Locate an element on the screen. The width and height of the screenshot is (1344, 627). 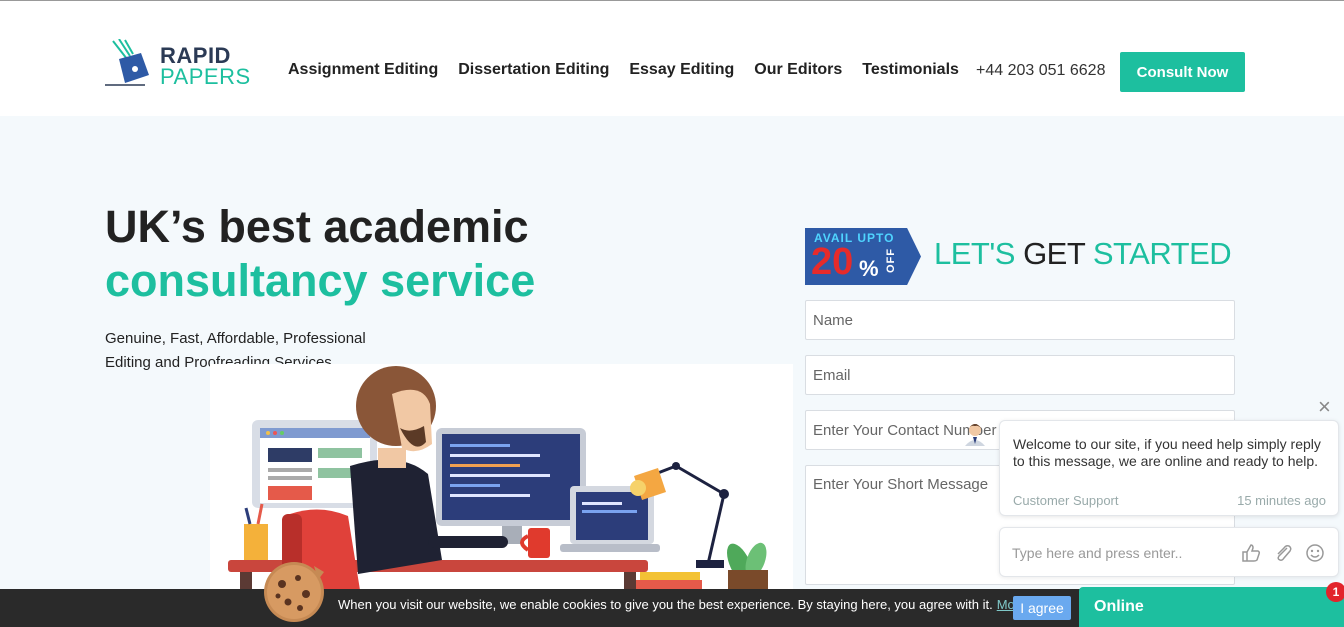
paperclip-icon is located at coordinates (1283, 553).